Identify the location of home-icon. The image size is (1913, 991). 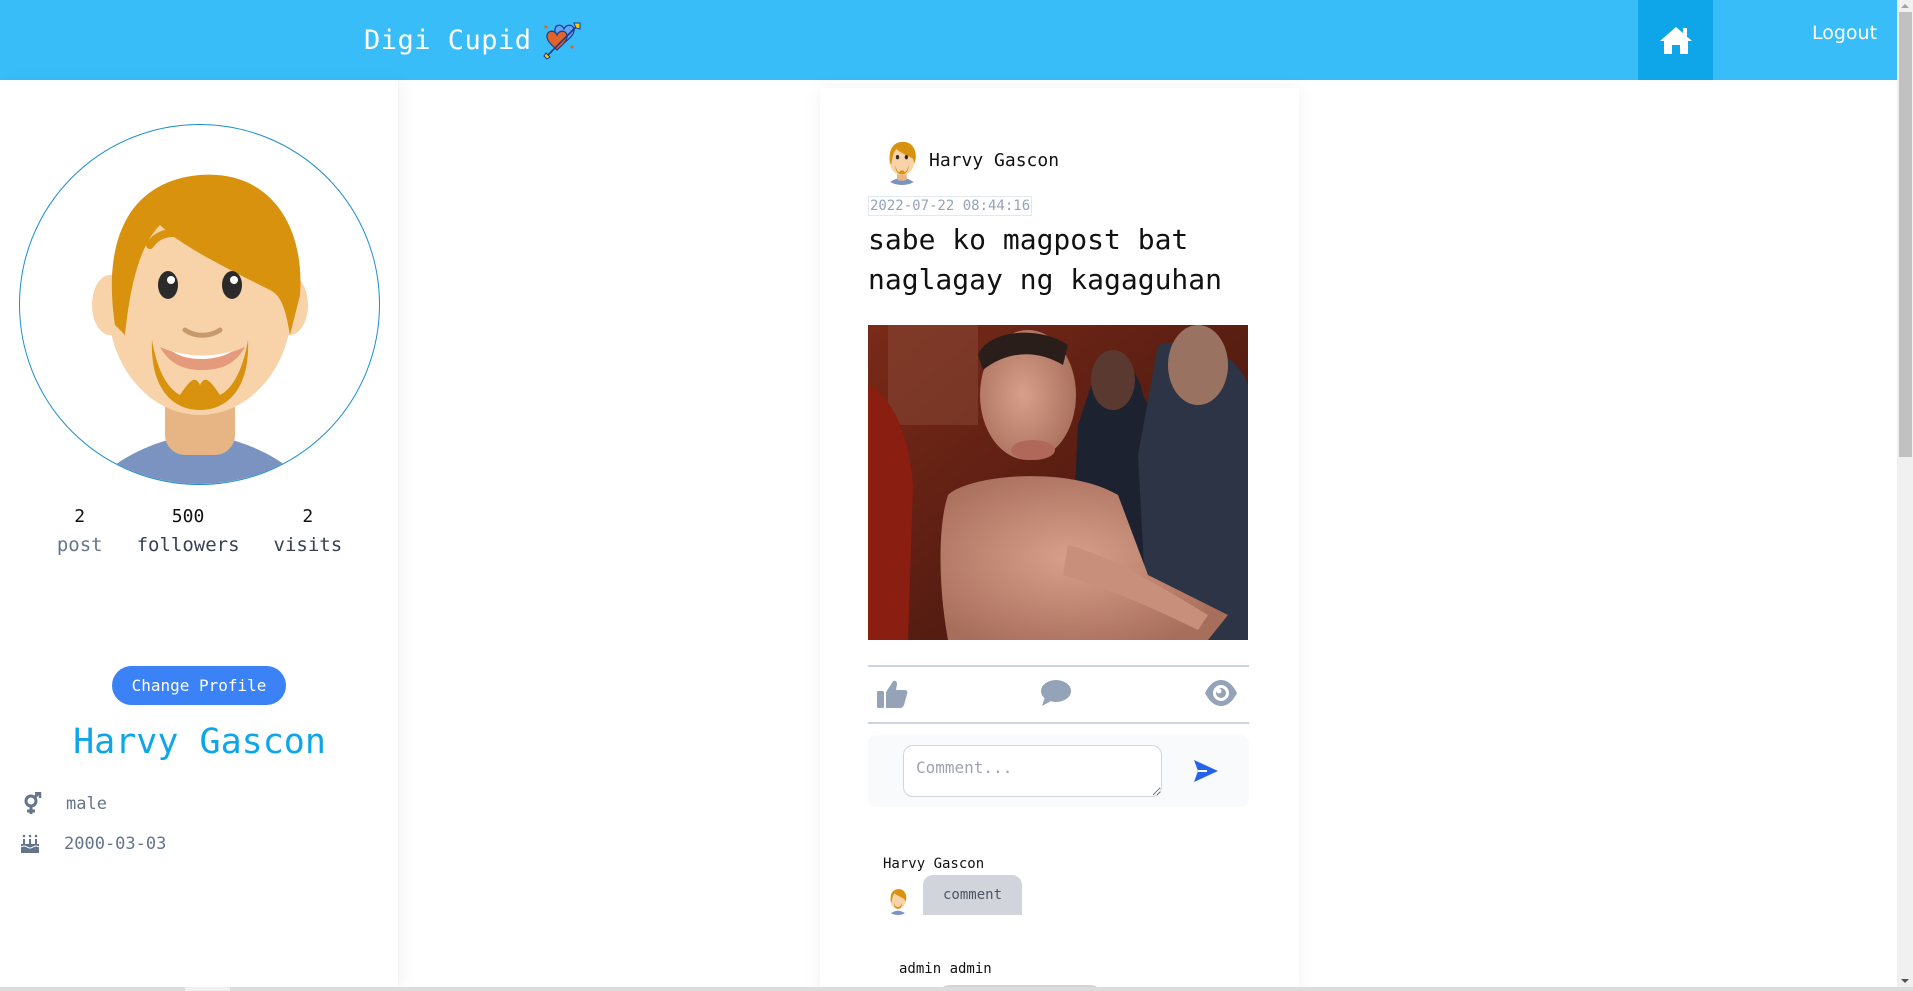
(1675, 40).